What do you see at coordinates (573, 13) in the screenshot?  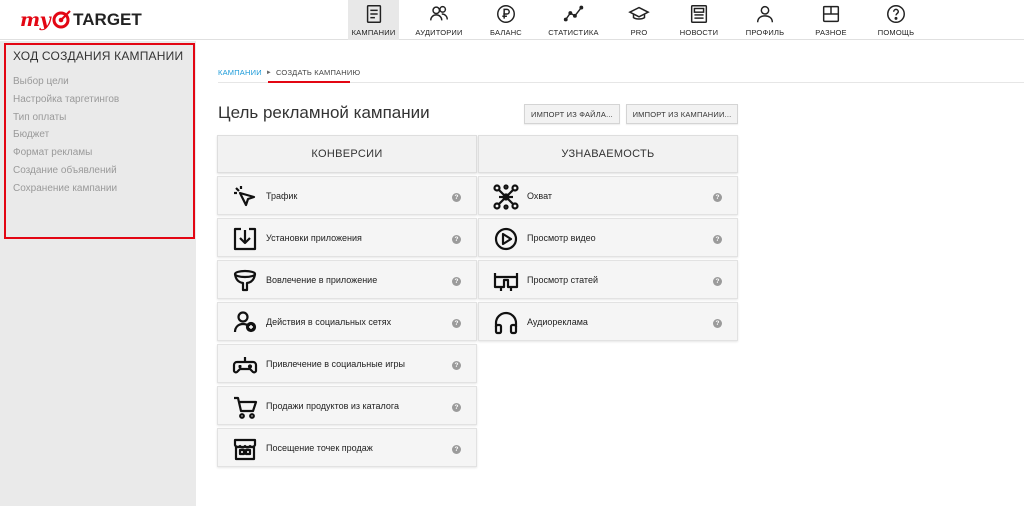 I see `statistics-icon` at bounding box center [573, 13].